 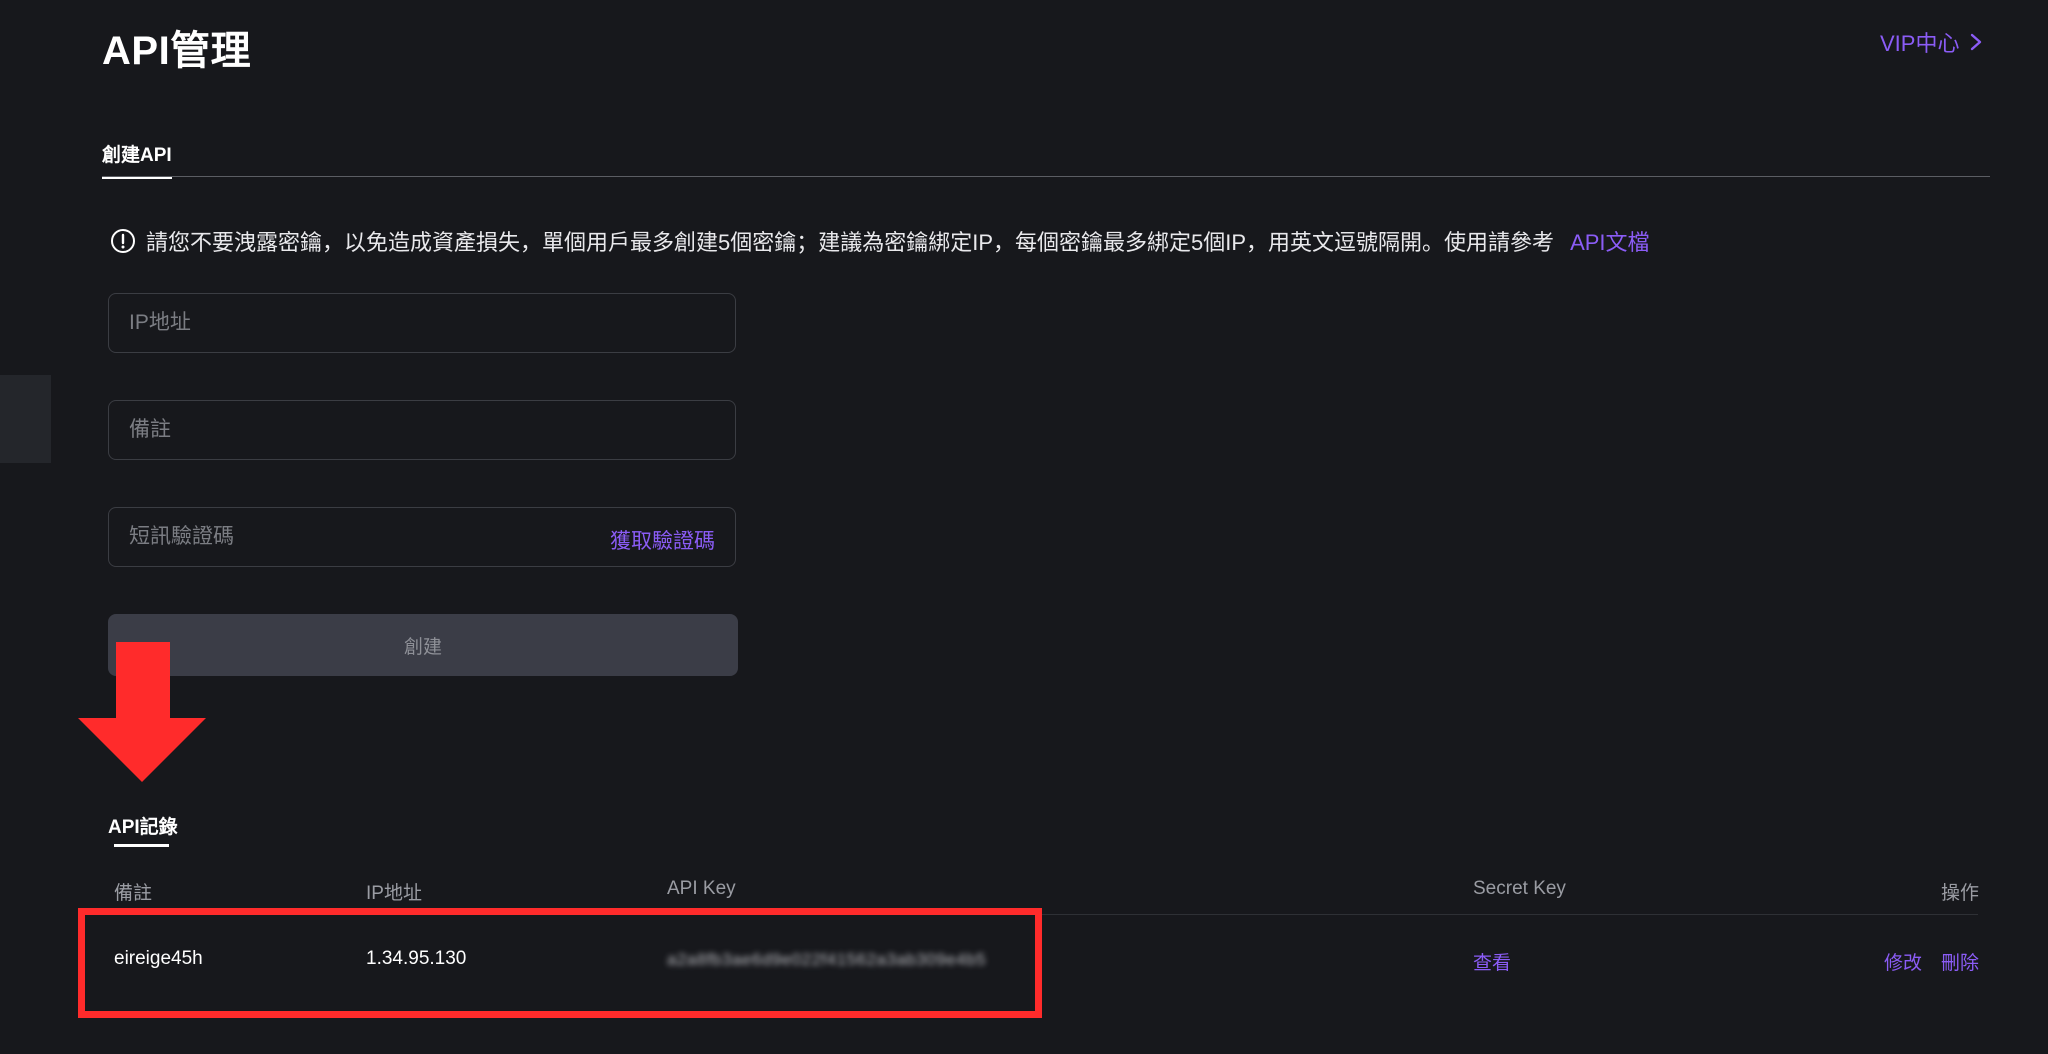 I want to click on column-header-secret-key: Secret Key, so click(x=1519, y=888).